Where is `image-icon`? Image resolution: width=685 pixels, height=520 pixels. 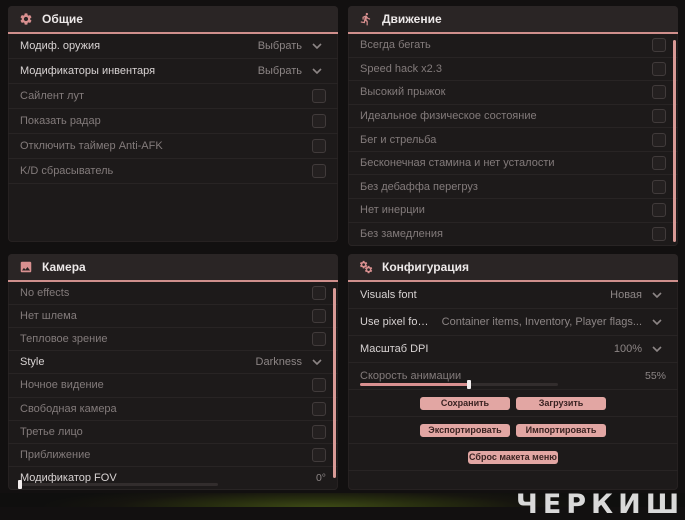
image-icon is located at coordinates (26, 267).